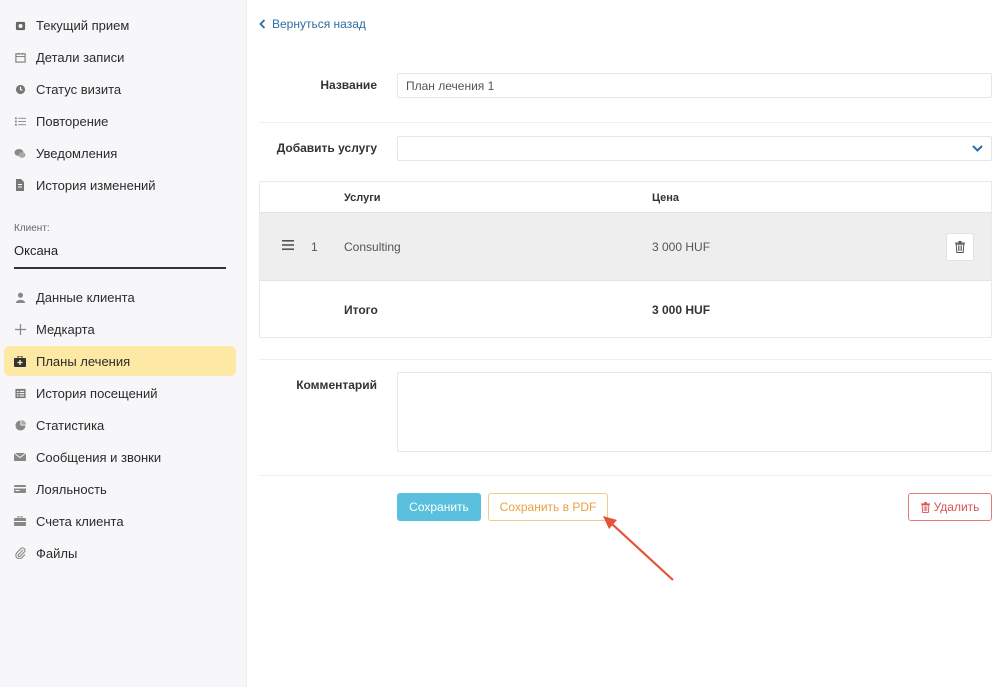  I want to click on annotation-arrow, so click(638, 548).